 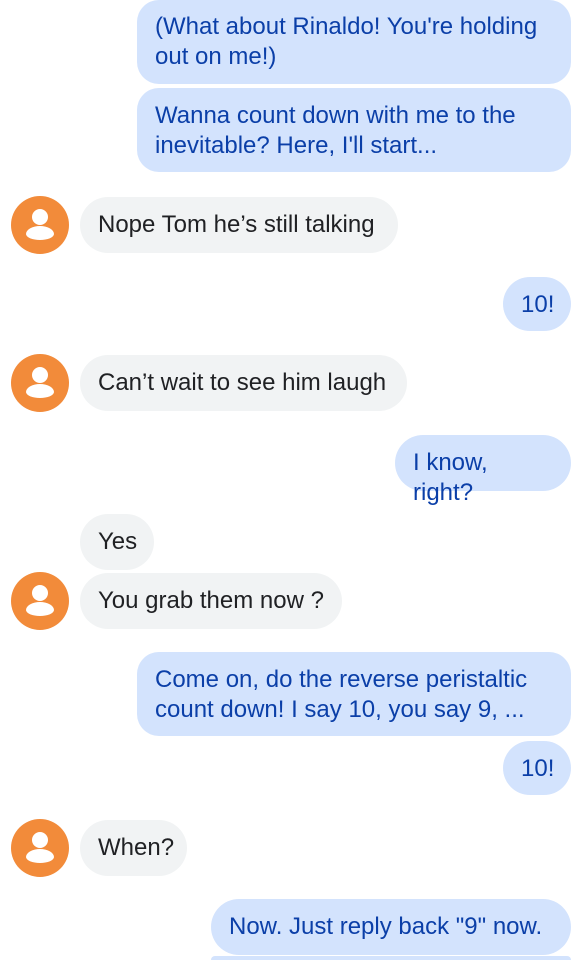 What do you see at coordinates (239, 225) in the screenshot?
I see `incoming-message: Nope Tom he’s still talking` at bounding box center [239, 225].